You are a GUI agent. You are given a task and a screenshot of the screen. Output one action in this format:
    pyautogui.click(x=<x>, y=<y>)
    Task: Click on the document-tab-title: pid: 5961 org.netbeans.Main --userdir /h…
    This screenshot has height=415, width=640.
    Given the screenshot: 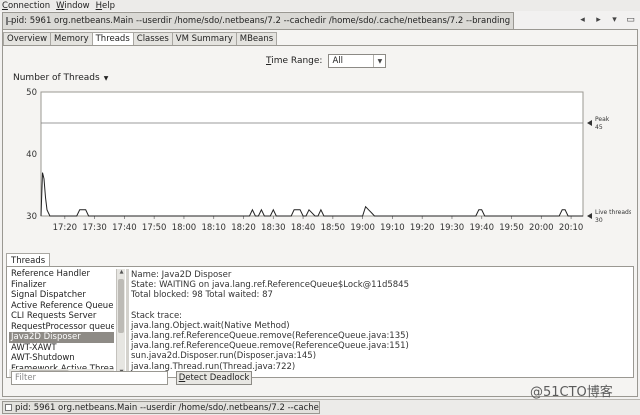 What is the action you would take?
    pyautogui.click(x=262, y=21)
    